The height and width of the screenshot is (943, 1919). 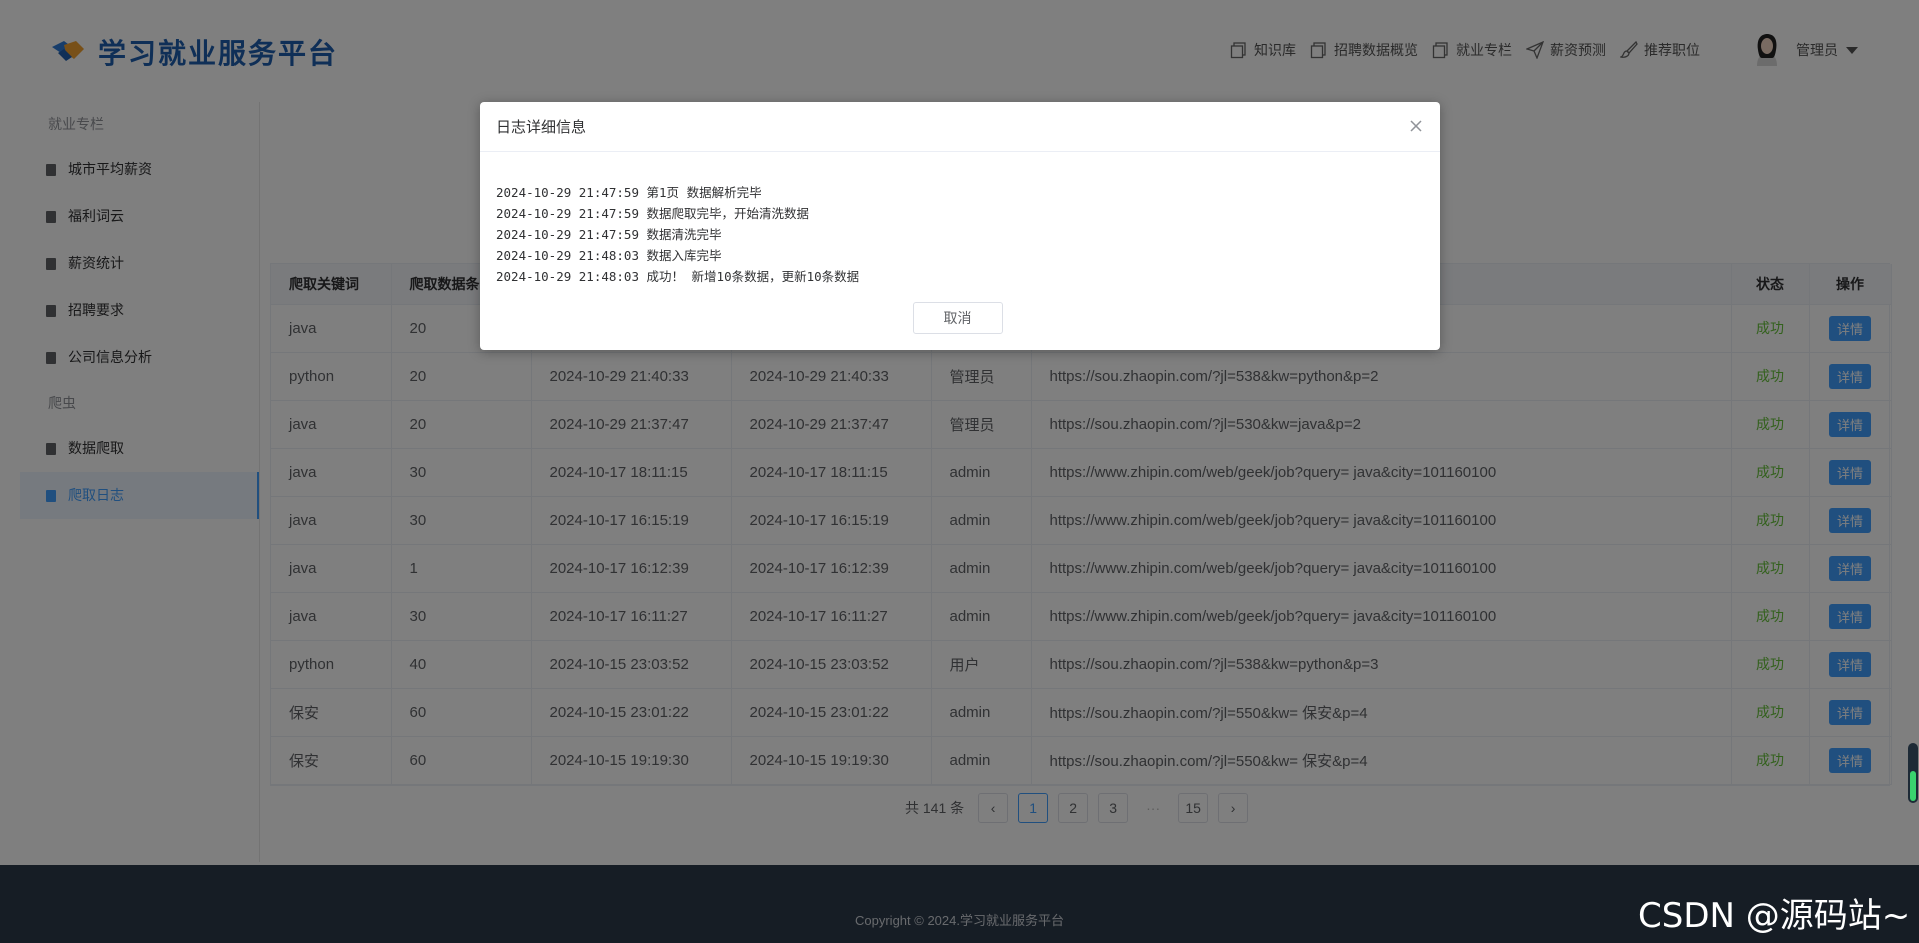 What do you see at coordinates (609, 255) in the screenshot?
I see `log-line: 2024-10-29 21:48:03 数据入库完毕` at bounding box center [609, 255].